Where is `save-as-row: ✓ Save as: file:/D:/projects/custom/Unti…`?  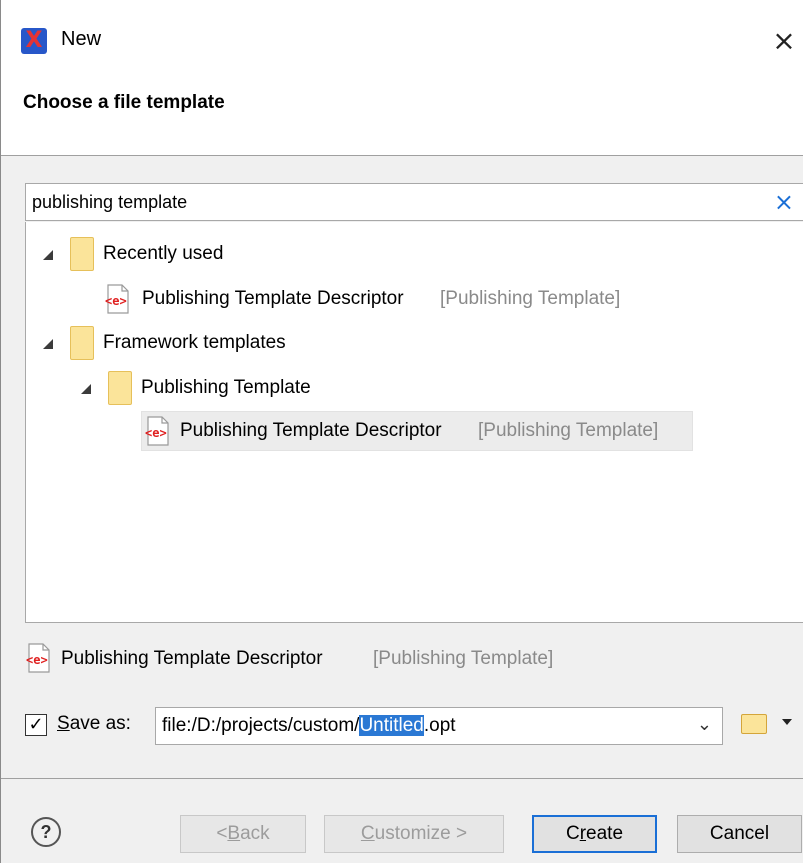 save-as-row: ✓ Save as: file:/D:/projects/custom/Unti… is located at coordinates (402, 725).